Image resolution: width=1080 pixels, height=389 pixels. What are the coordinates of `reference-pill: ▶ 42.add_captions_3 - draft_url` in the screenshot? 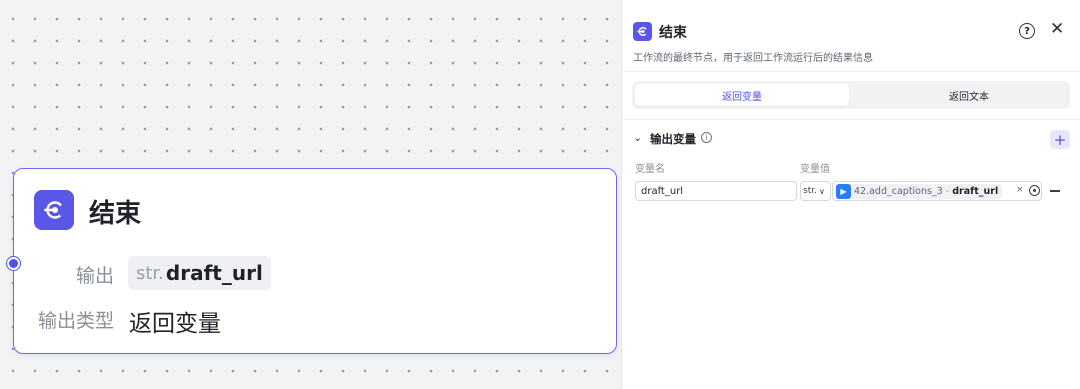 It's located at (919, 191).